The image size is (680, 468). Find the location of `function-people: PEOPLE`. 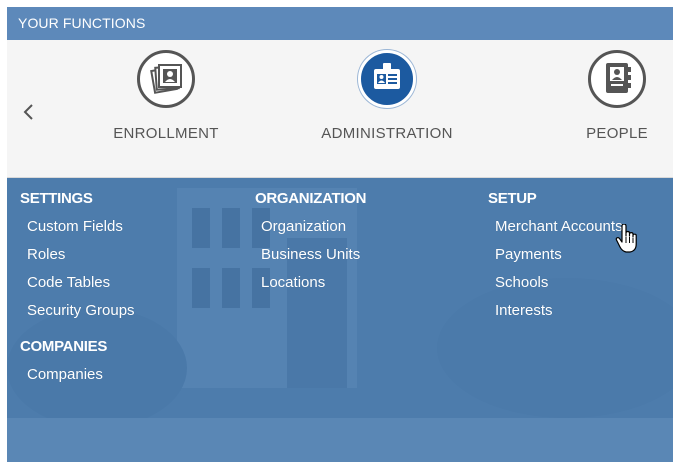

function-people: PEOPLE is located at coordinates (617, 109).